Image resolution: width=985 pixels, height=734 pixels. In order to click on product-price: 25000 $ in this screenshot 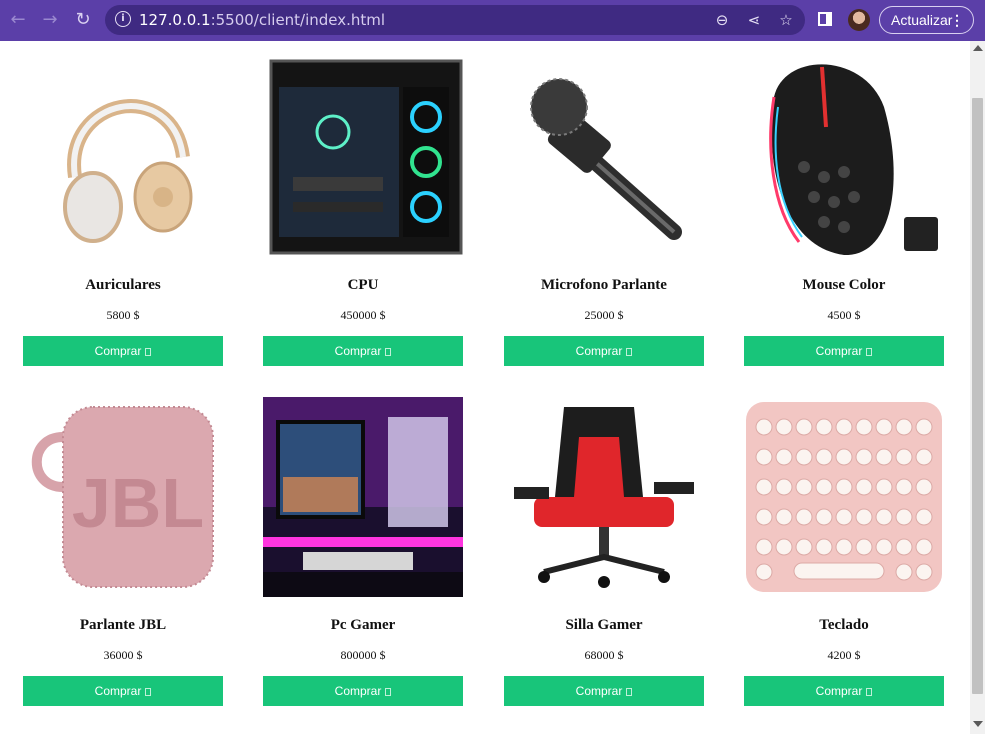, I will do `click(604, 315)`.